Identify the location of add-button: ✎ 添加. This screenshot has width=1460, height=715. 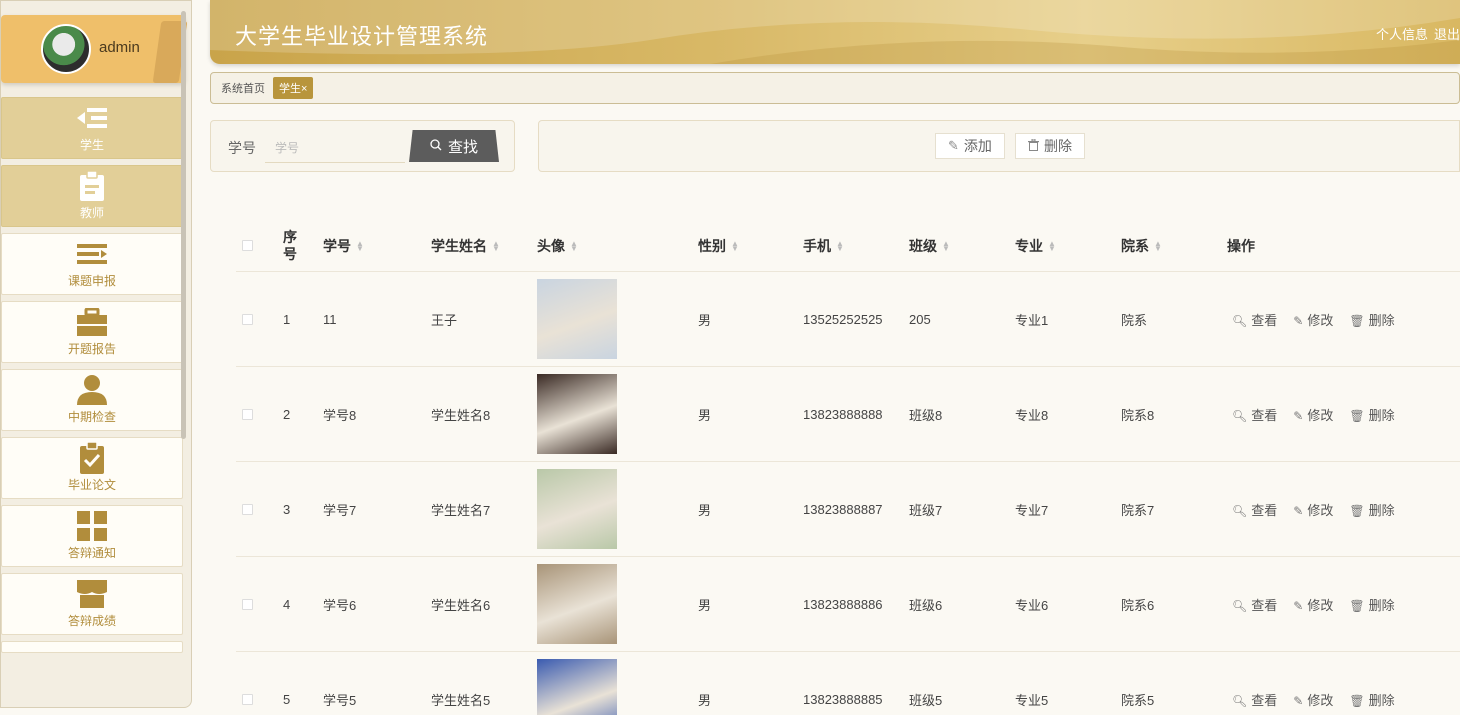
(970, 146).